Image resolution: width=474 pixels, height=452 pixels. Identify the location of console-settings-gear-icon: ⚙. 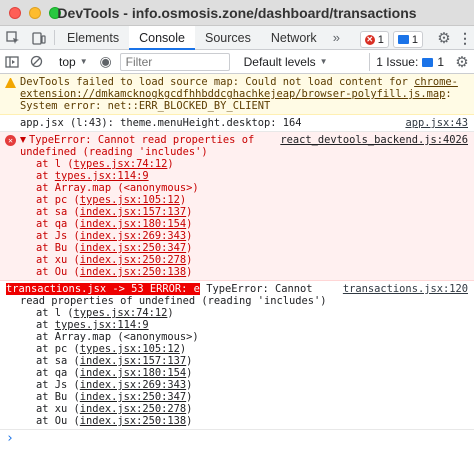
(462, 62).